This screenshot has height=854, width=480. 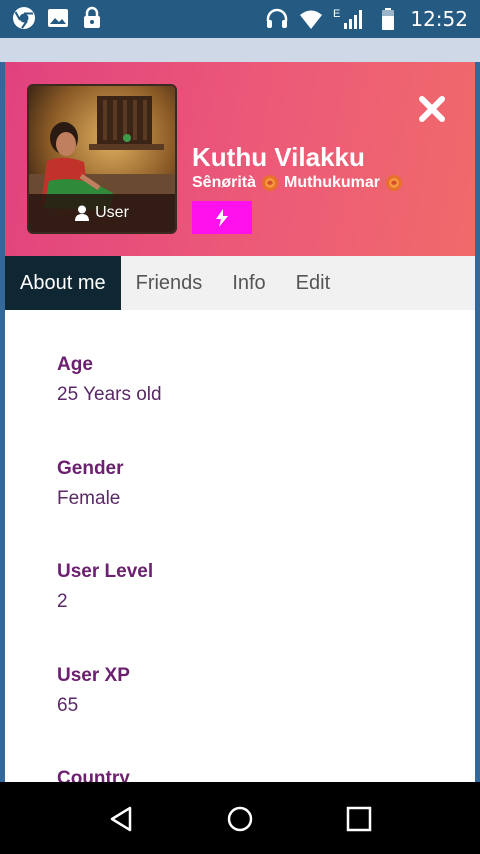 I want to click on field-age: Age 25 Years old, so click(x=109, y=380).